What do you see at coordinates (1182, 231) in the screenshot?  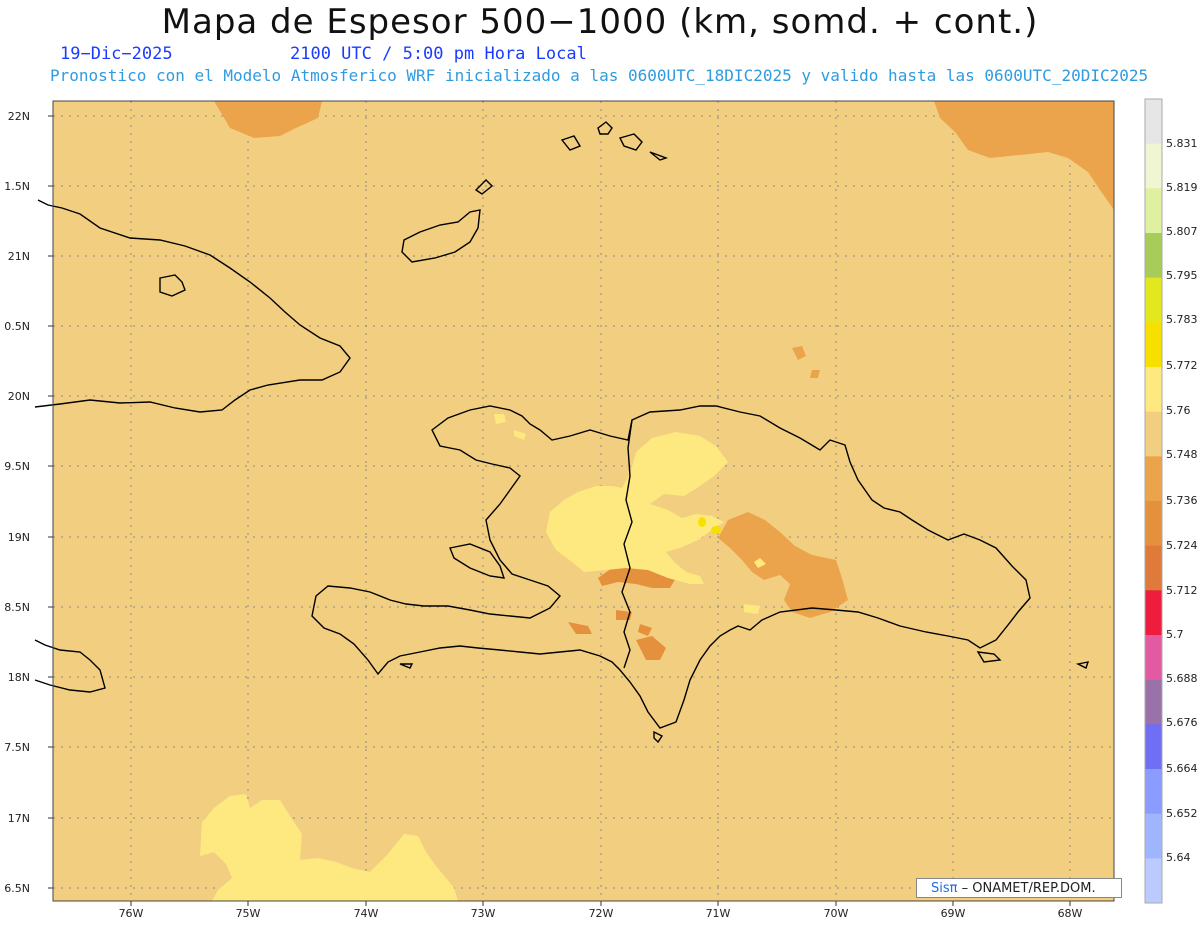 I see `colorbar-label: 5.807` at bounding box center [1182, 231].